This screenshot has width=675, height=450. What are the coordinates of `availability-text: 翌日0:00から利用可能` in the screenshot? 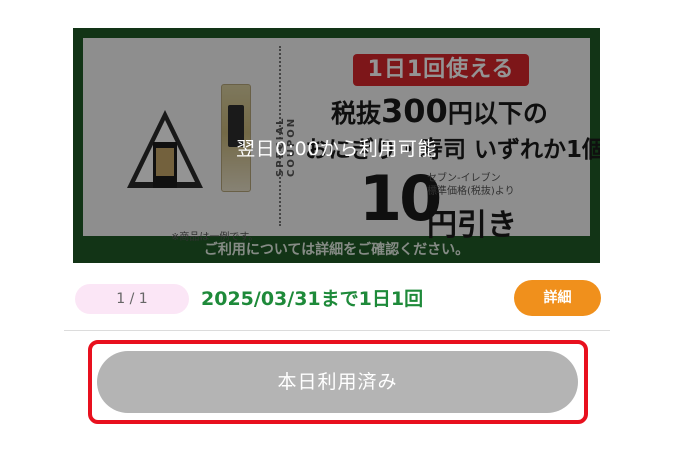 It's located at (336, 149).